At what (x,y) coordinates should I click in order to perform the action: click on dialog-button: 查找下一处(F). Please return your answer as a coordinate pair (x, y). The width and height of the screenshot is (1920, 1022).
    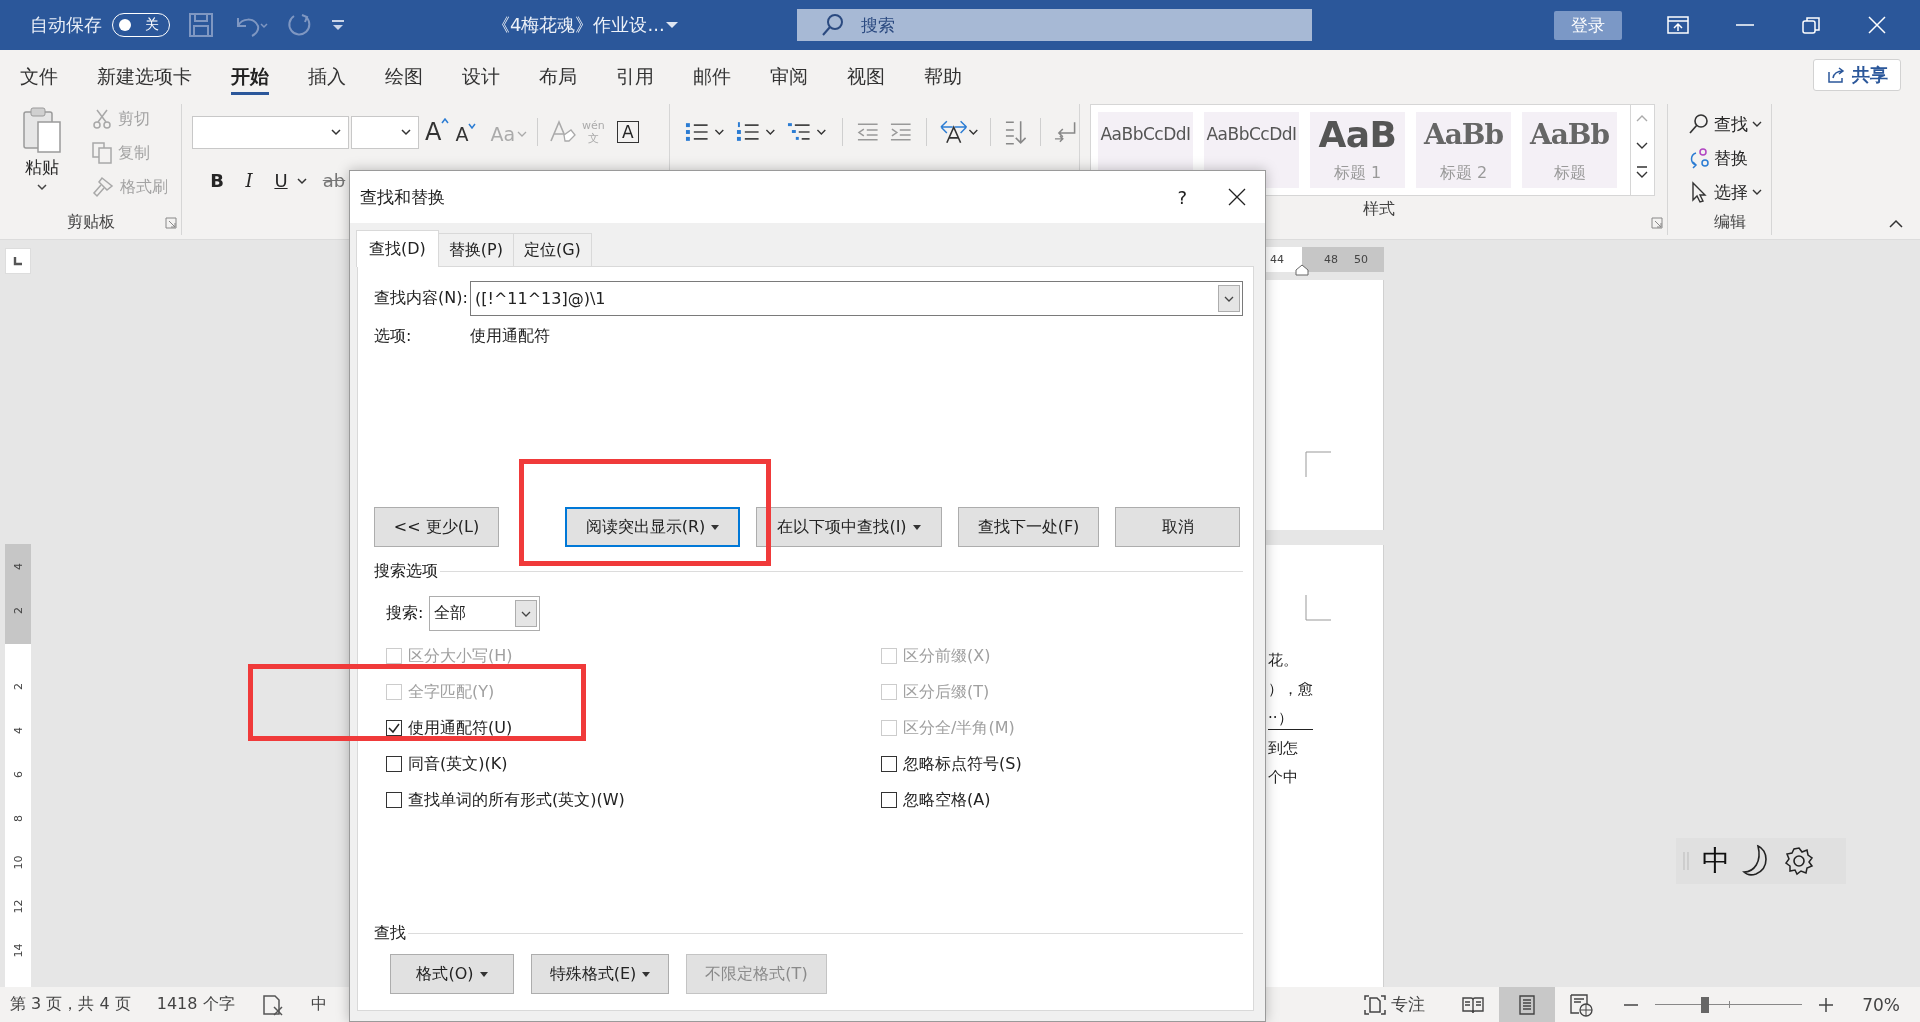
    Looking at the image, I should click on (1028, 527).